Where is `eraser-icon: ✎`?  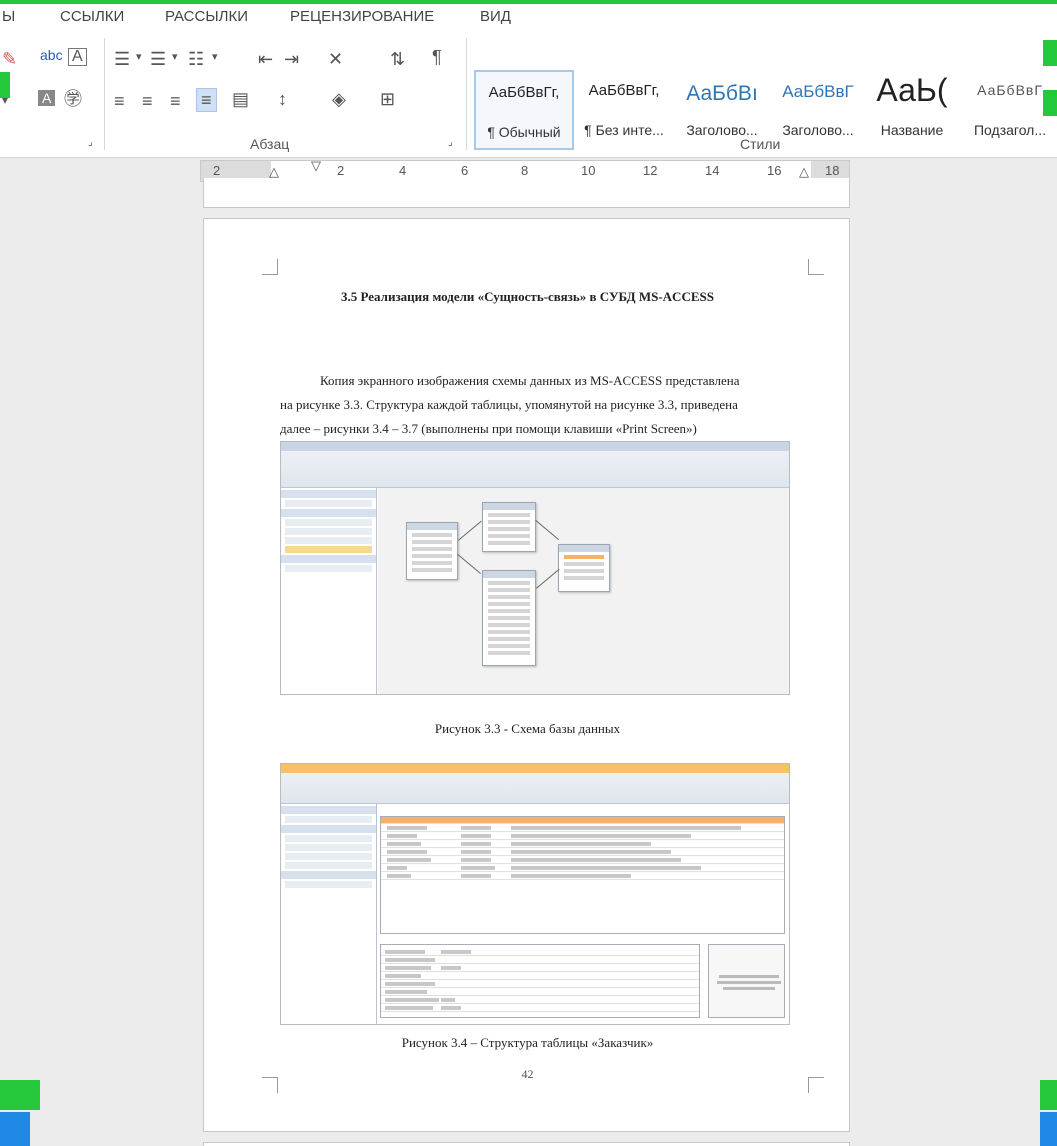
eraser-icon: ✎ is located at coordinates (9, 59).